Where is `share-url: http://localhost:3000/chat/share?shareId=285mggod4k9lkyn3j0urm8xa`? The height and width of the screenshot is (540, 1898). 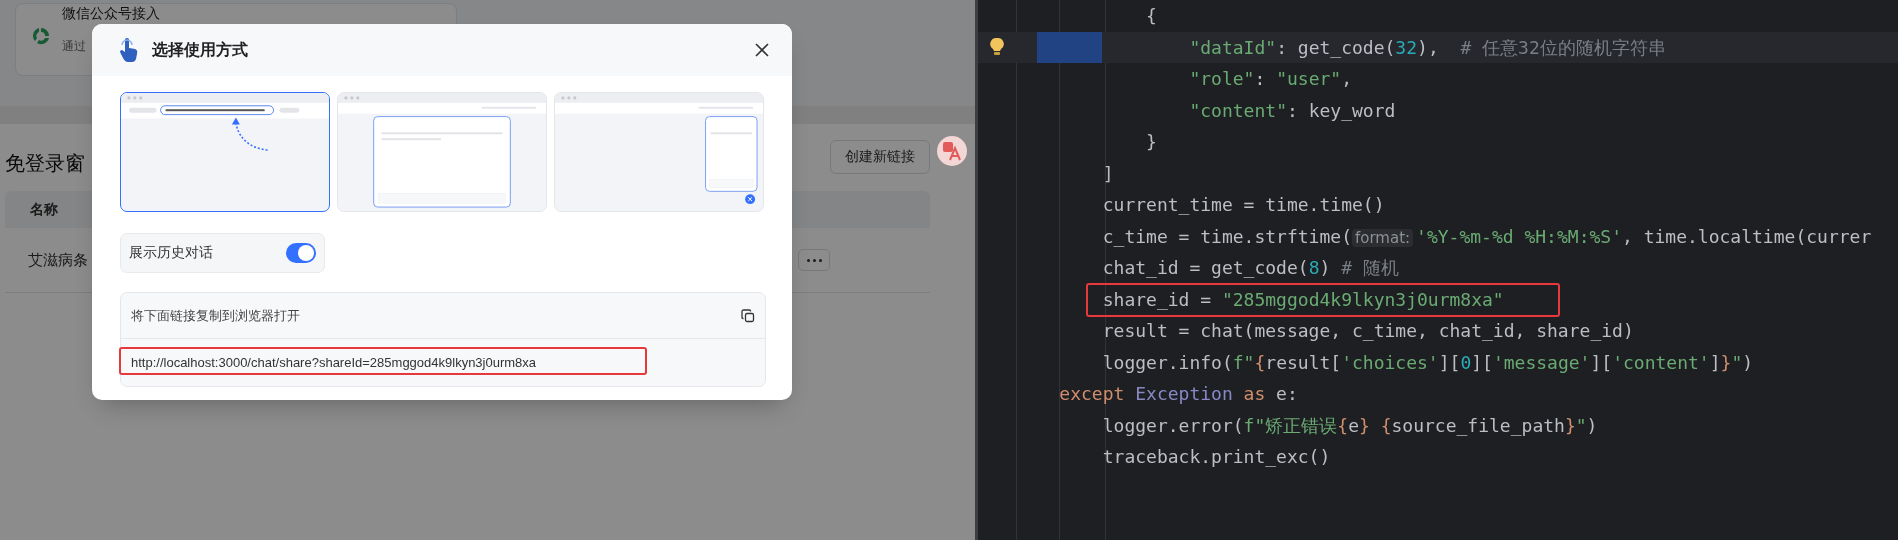
share-url: http://localhost:3000/chat/share?shareId=285mggod4k9lkyn3j0urm8xa is located at coordinates (334, 362).